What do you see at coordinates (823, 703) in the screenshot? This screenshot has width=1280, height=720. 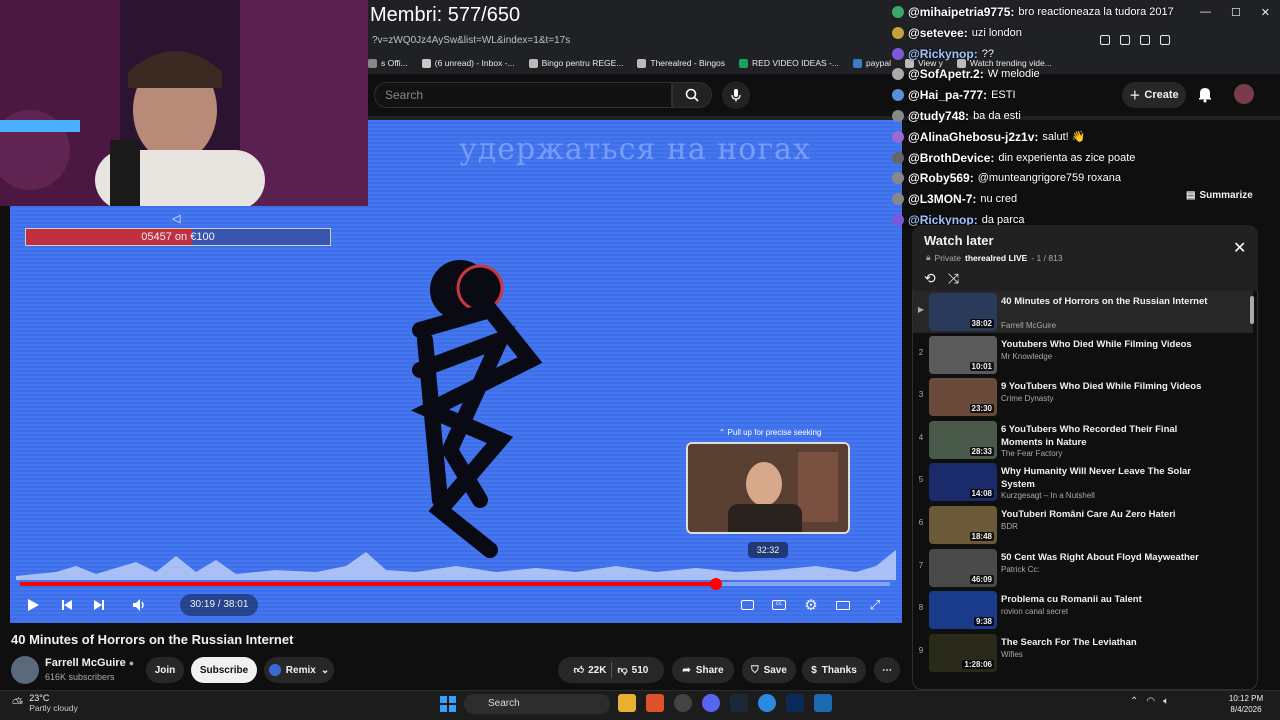 I see `streamlabs-icon` at bounding box center [823, 703].